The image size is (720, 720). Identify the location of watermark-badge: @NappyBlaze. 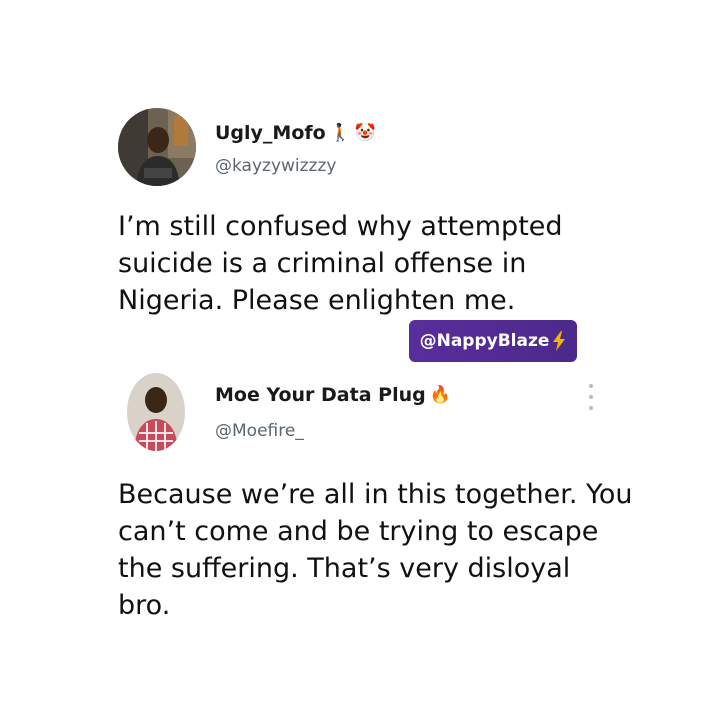
(493, 341).